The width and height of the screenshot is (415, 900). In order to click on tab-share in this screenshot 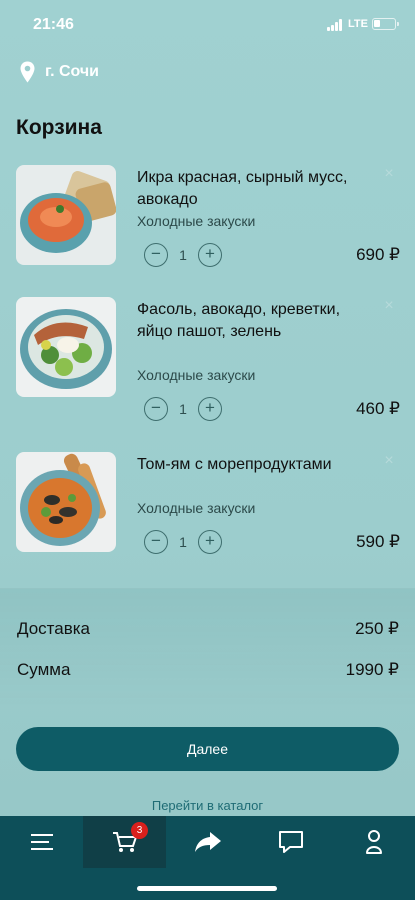, I will do `click(207, 842)`.